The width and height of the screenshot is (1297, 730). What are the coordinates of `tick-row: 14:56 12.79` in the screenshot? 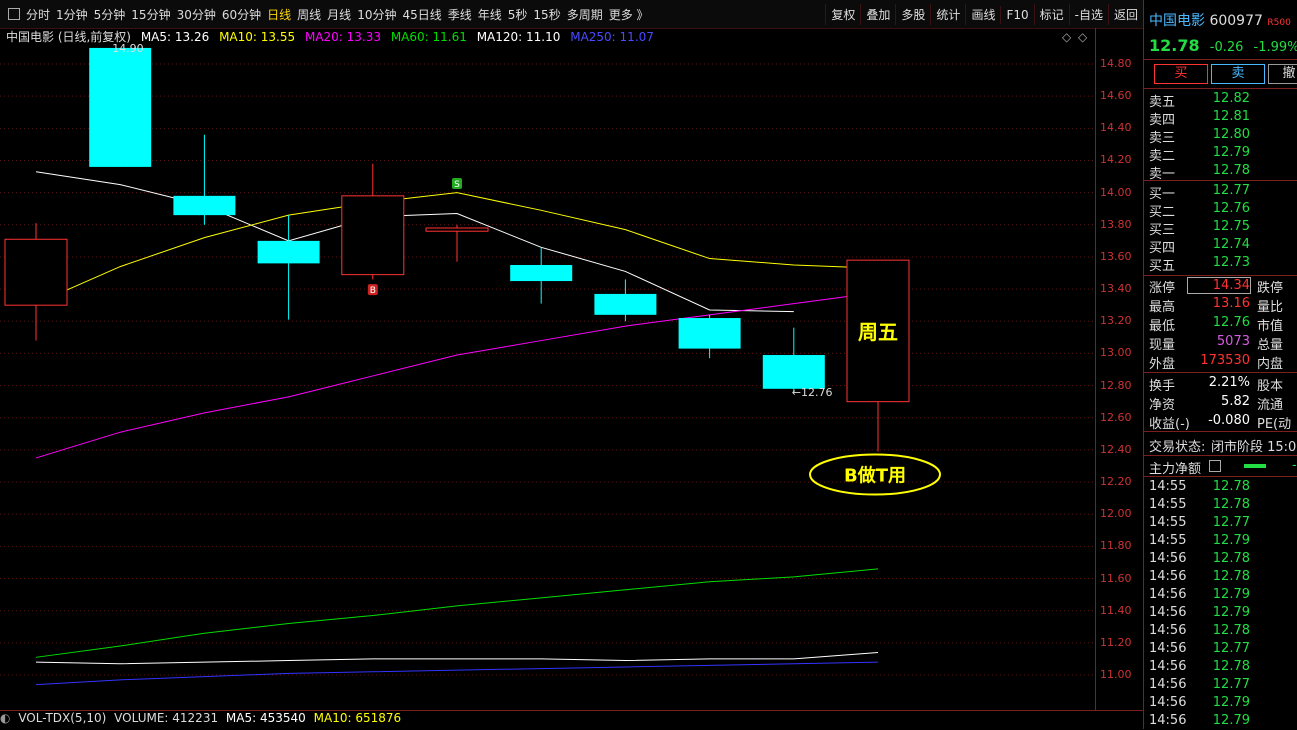 It's located at (1223, 614).